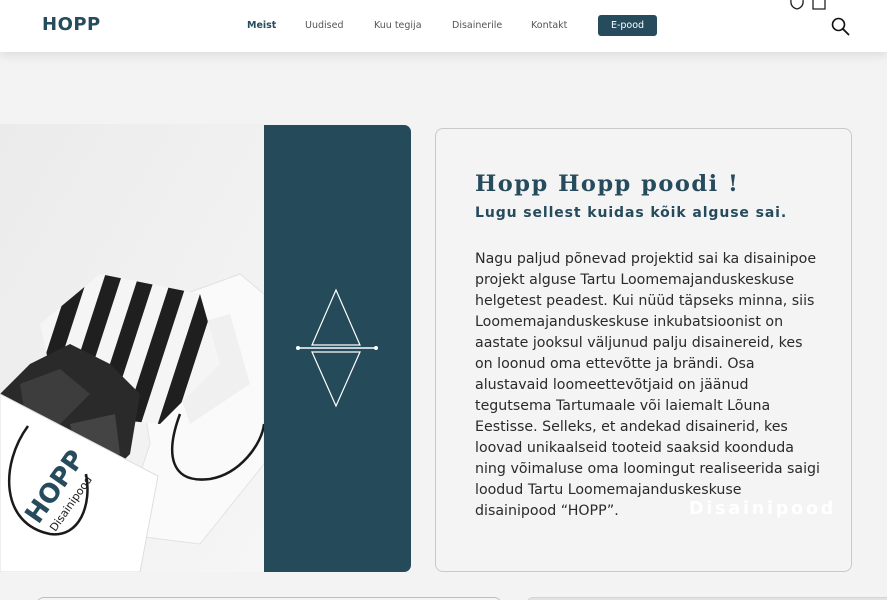  I want to click on header-utility-icons, so click(808, 5).